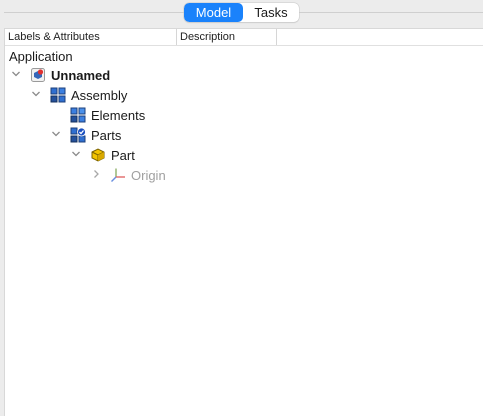 The height and width of the screenshot is (416, 483). What do you see at coordinates (99, 95) in the screenshot?
I see `tree-label-assembly: Assembly` at bounding box center [99, 95].